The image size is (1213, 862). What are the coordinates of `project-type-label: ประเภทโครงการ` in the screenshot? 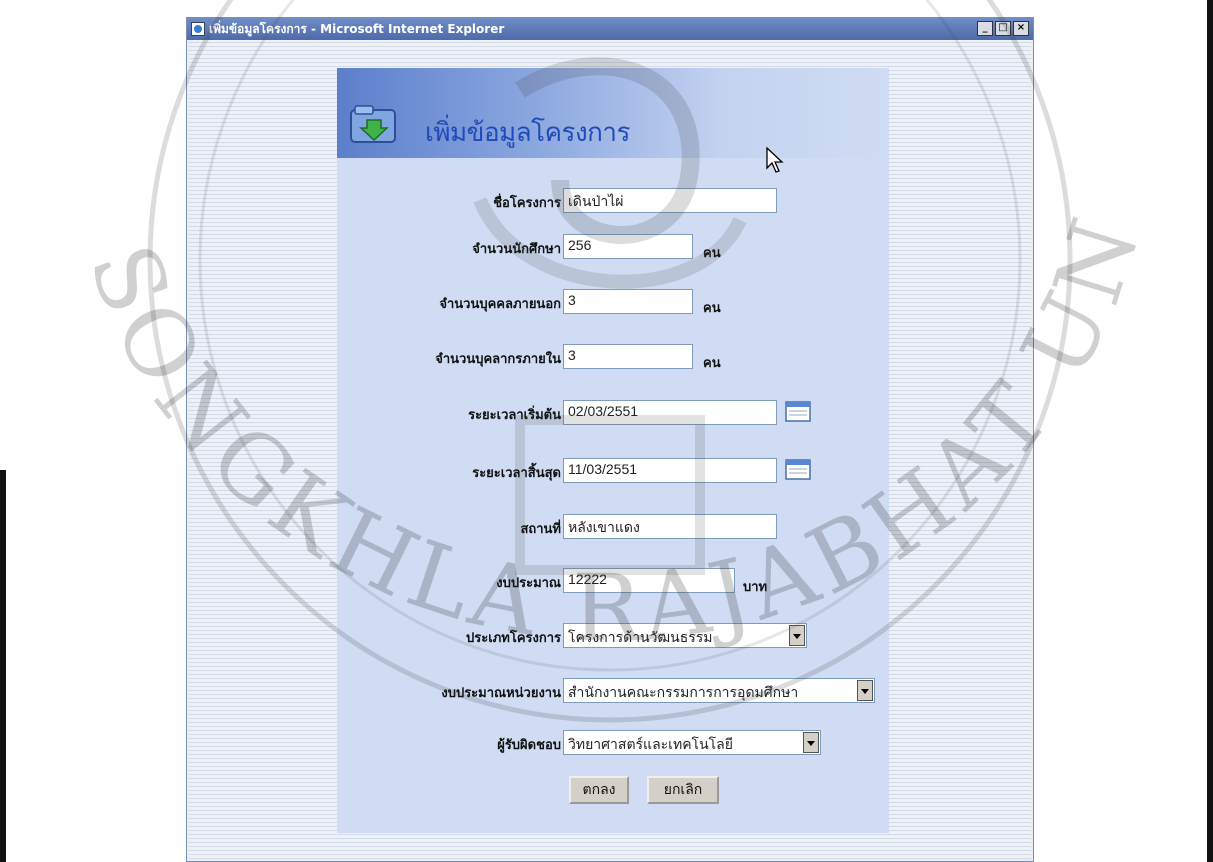 It's located at (513, 638).